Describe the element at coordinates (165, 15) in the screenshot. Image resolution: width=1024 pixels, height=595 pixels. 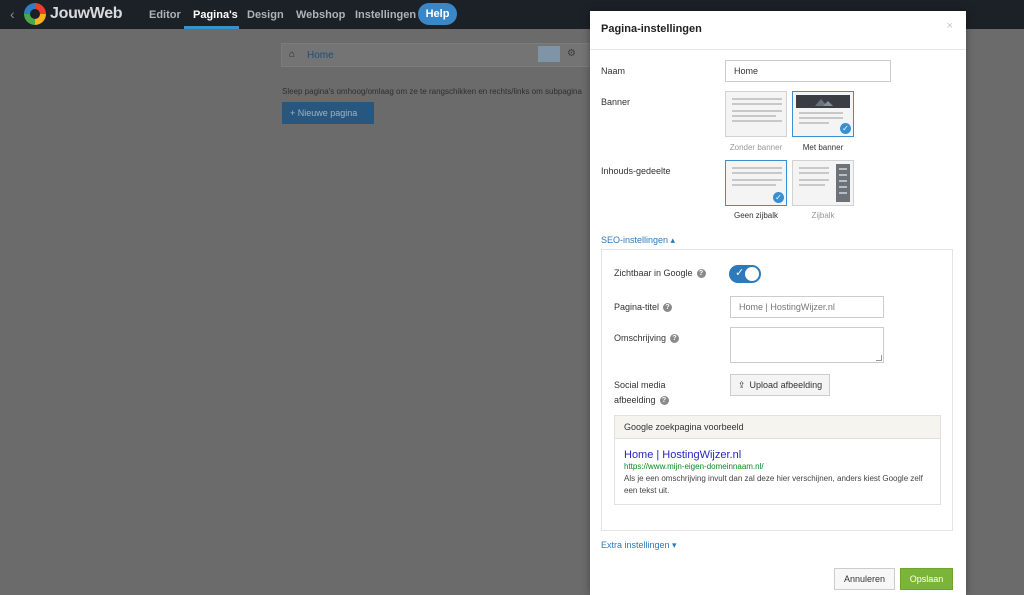
I see `nav-editor: Editor` at that location.